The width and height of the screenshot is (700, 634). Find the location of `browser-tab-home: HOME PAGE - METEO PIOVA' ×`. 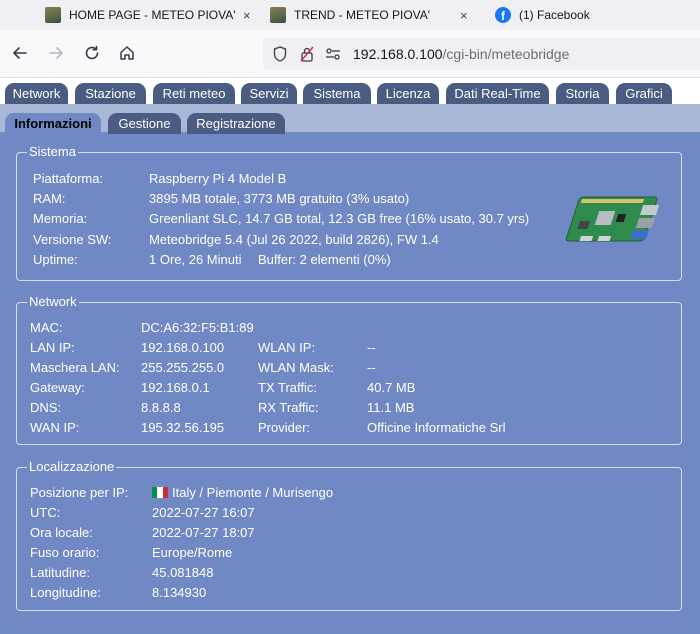

browser-tab-home: HOME PAGE - METEO PIOVA' × is located at coordinates (155, 15).